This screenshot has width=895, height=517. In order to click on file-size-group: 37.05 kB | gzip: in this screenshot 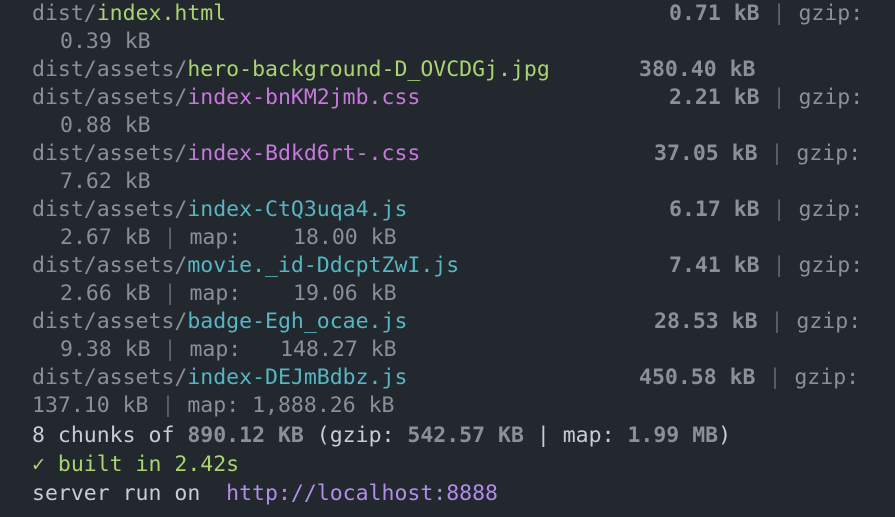, I will do `click(757, 154)`.